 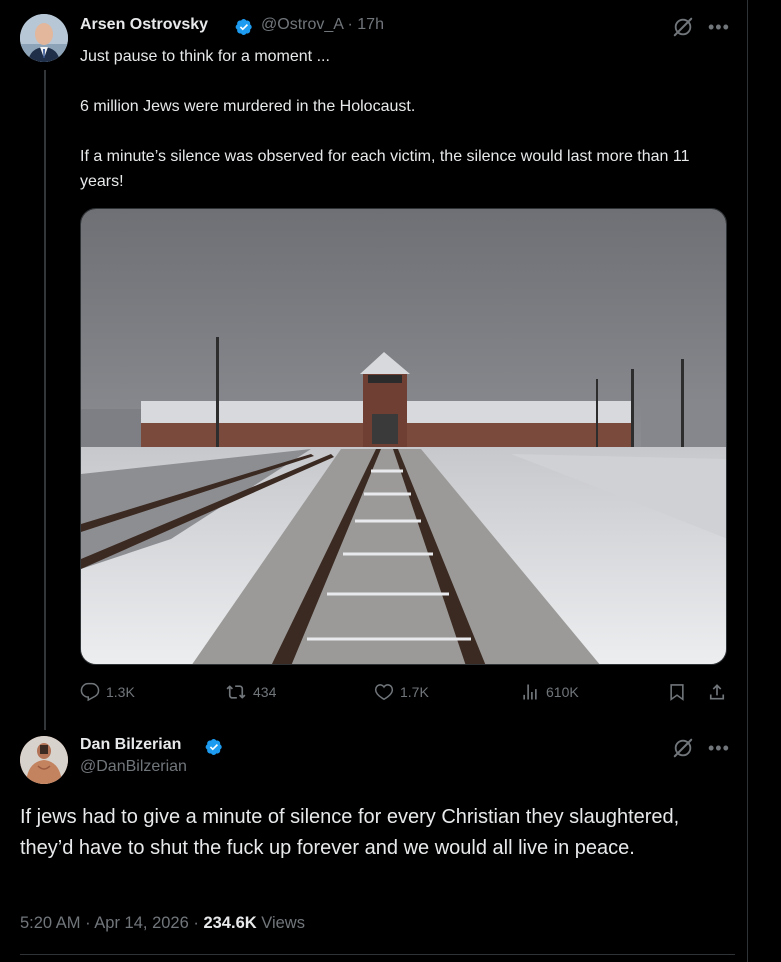 I want to click on reply-views-label: Views, so click(x=280, y=923).